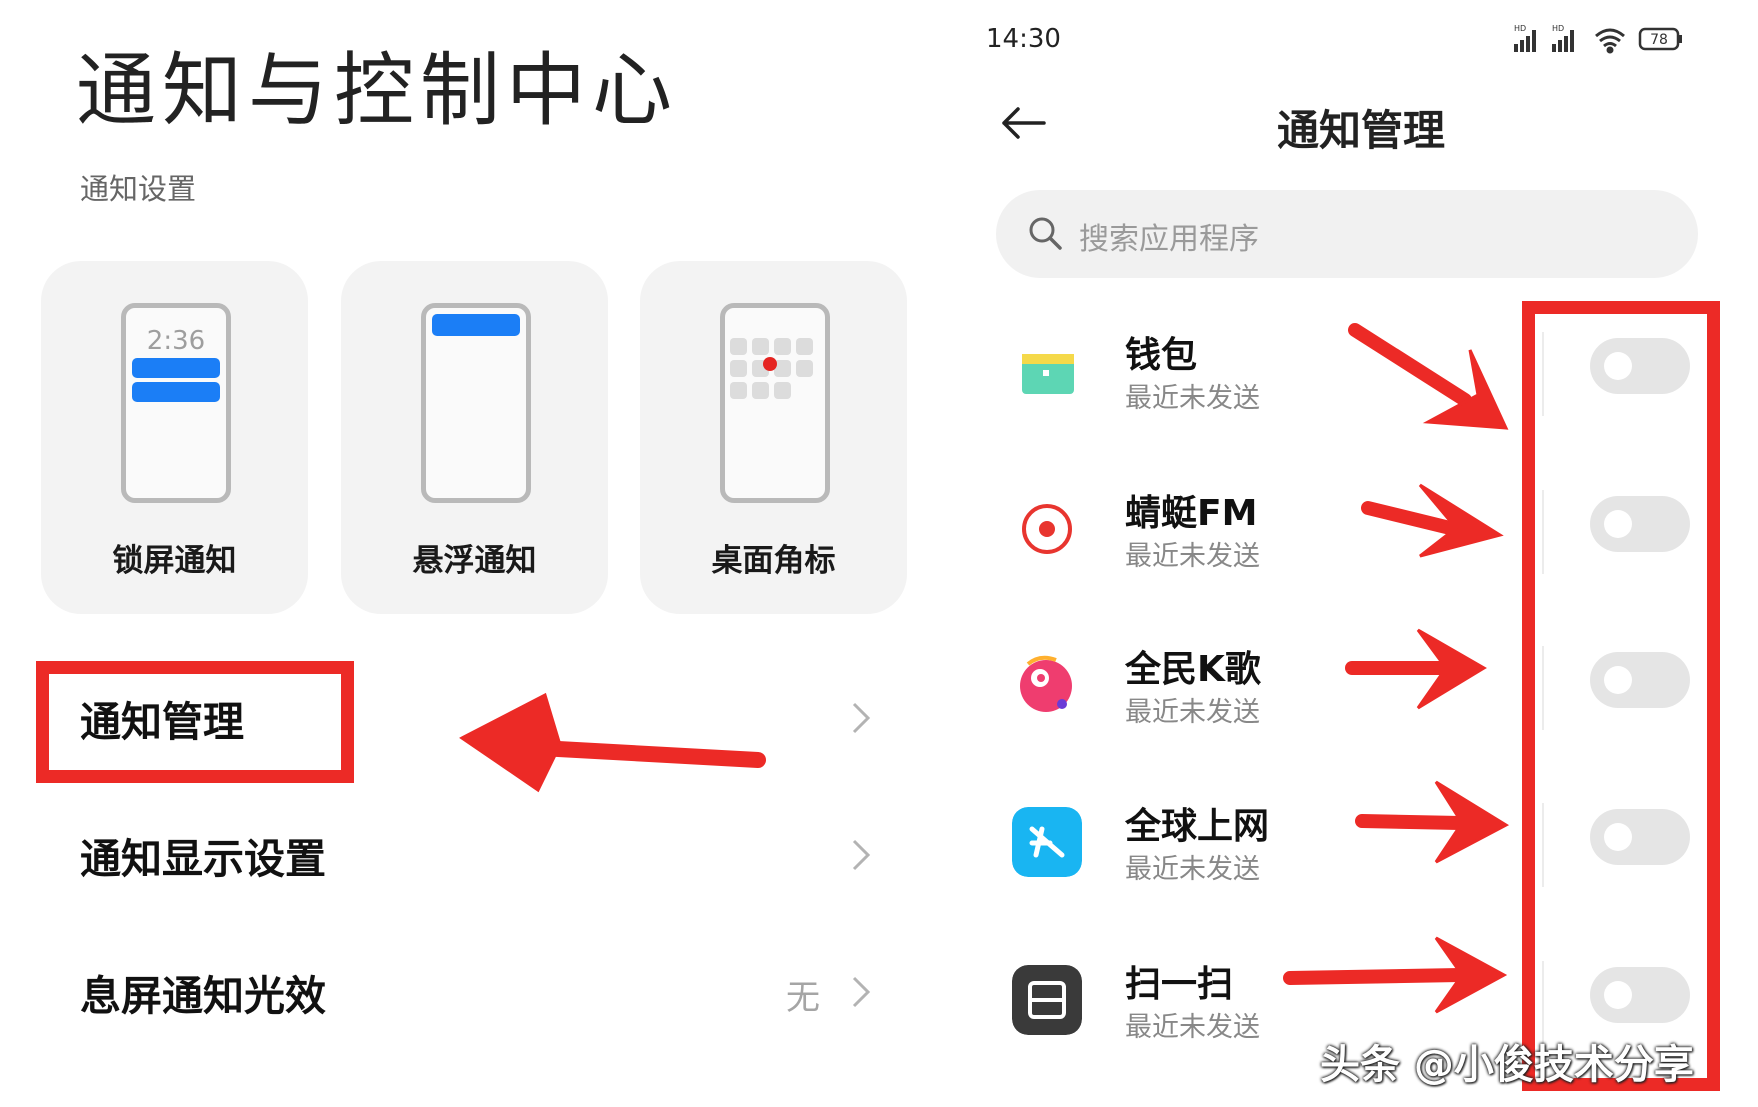  I want to click on battery-level: 78, so click(1659, 40).